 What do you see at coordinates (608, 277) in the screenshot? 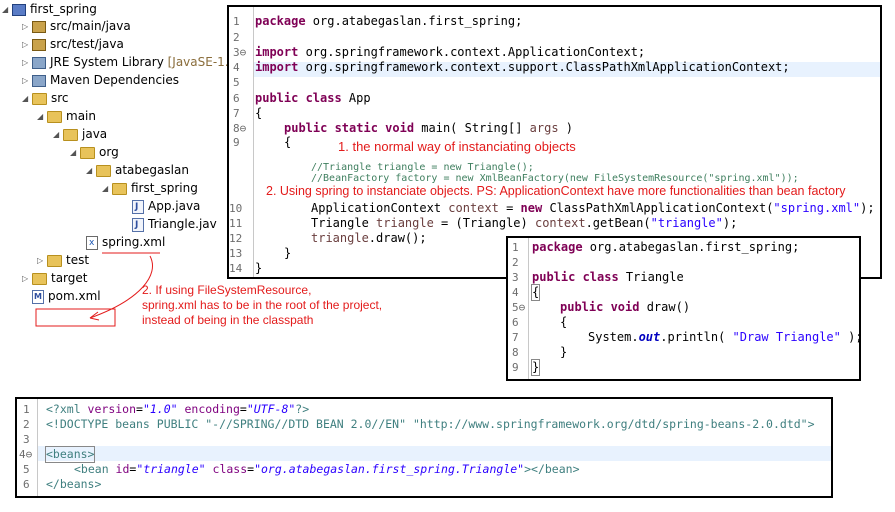
I see `code-line: public class Triangle` at bounding box center [608, 277].